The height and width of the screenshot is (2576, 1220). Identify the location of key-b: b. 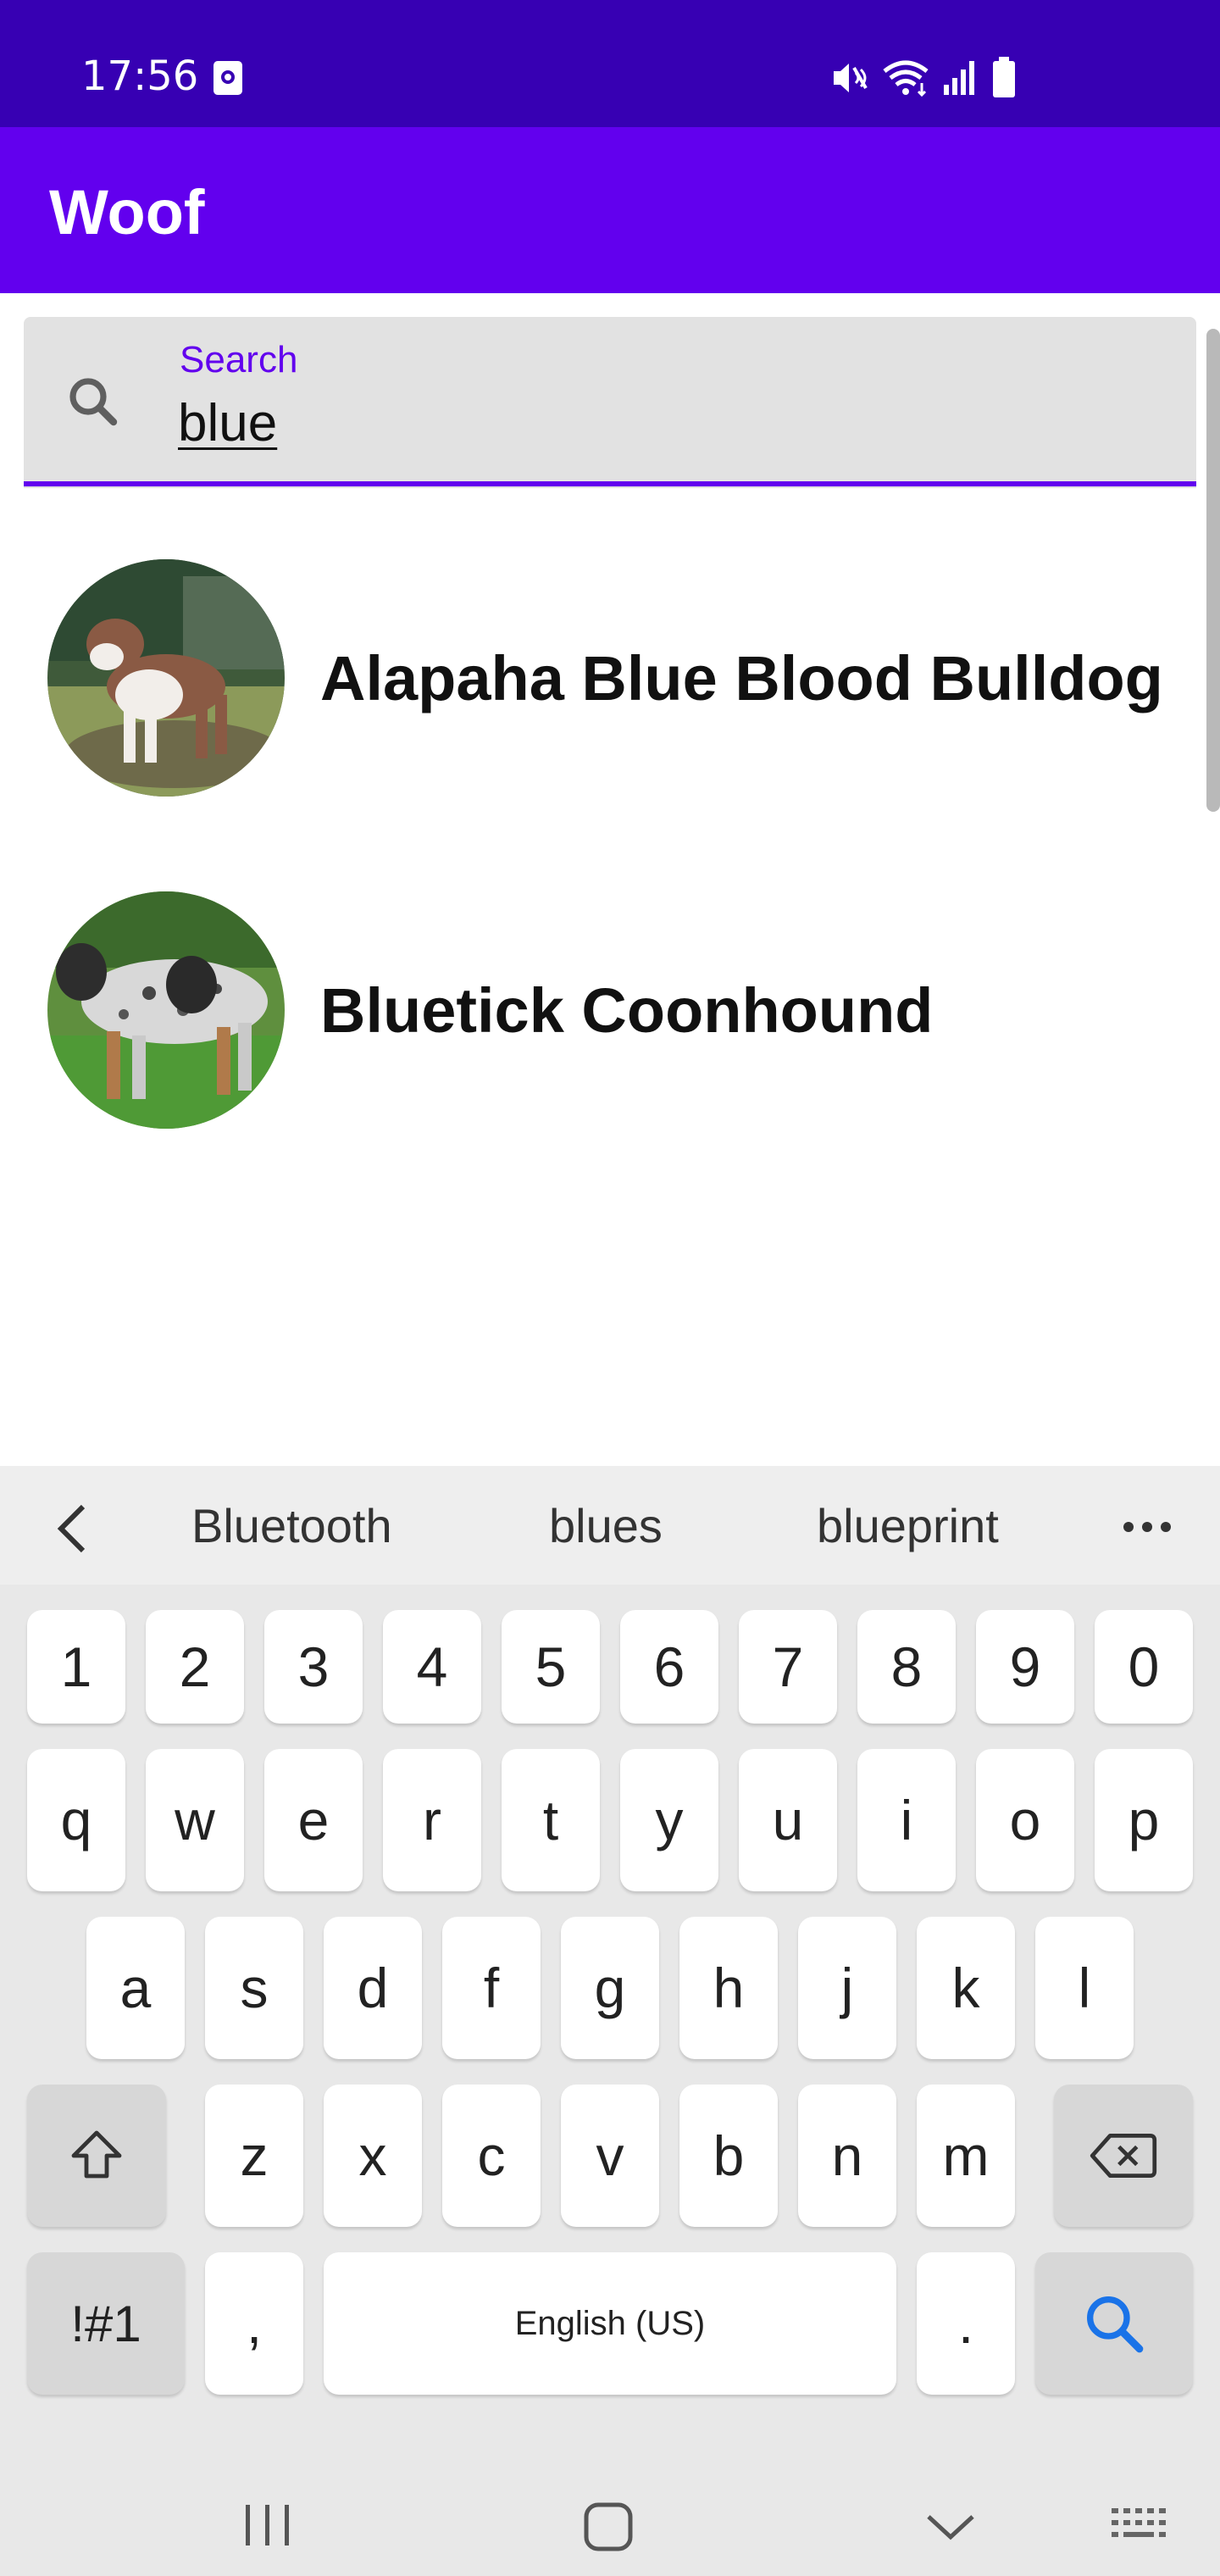
(728, 2156).